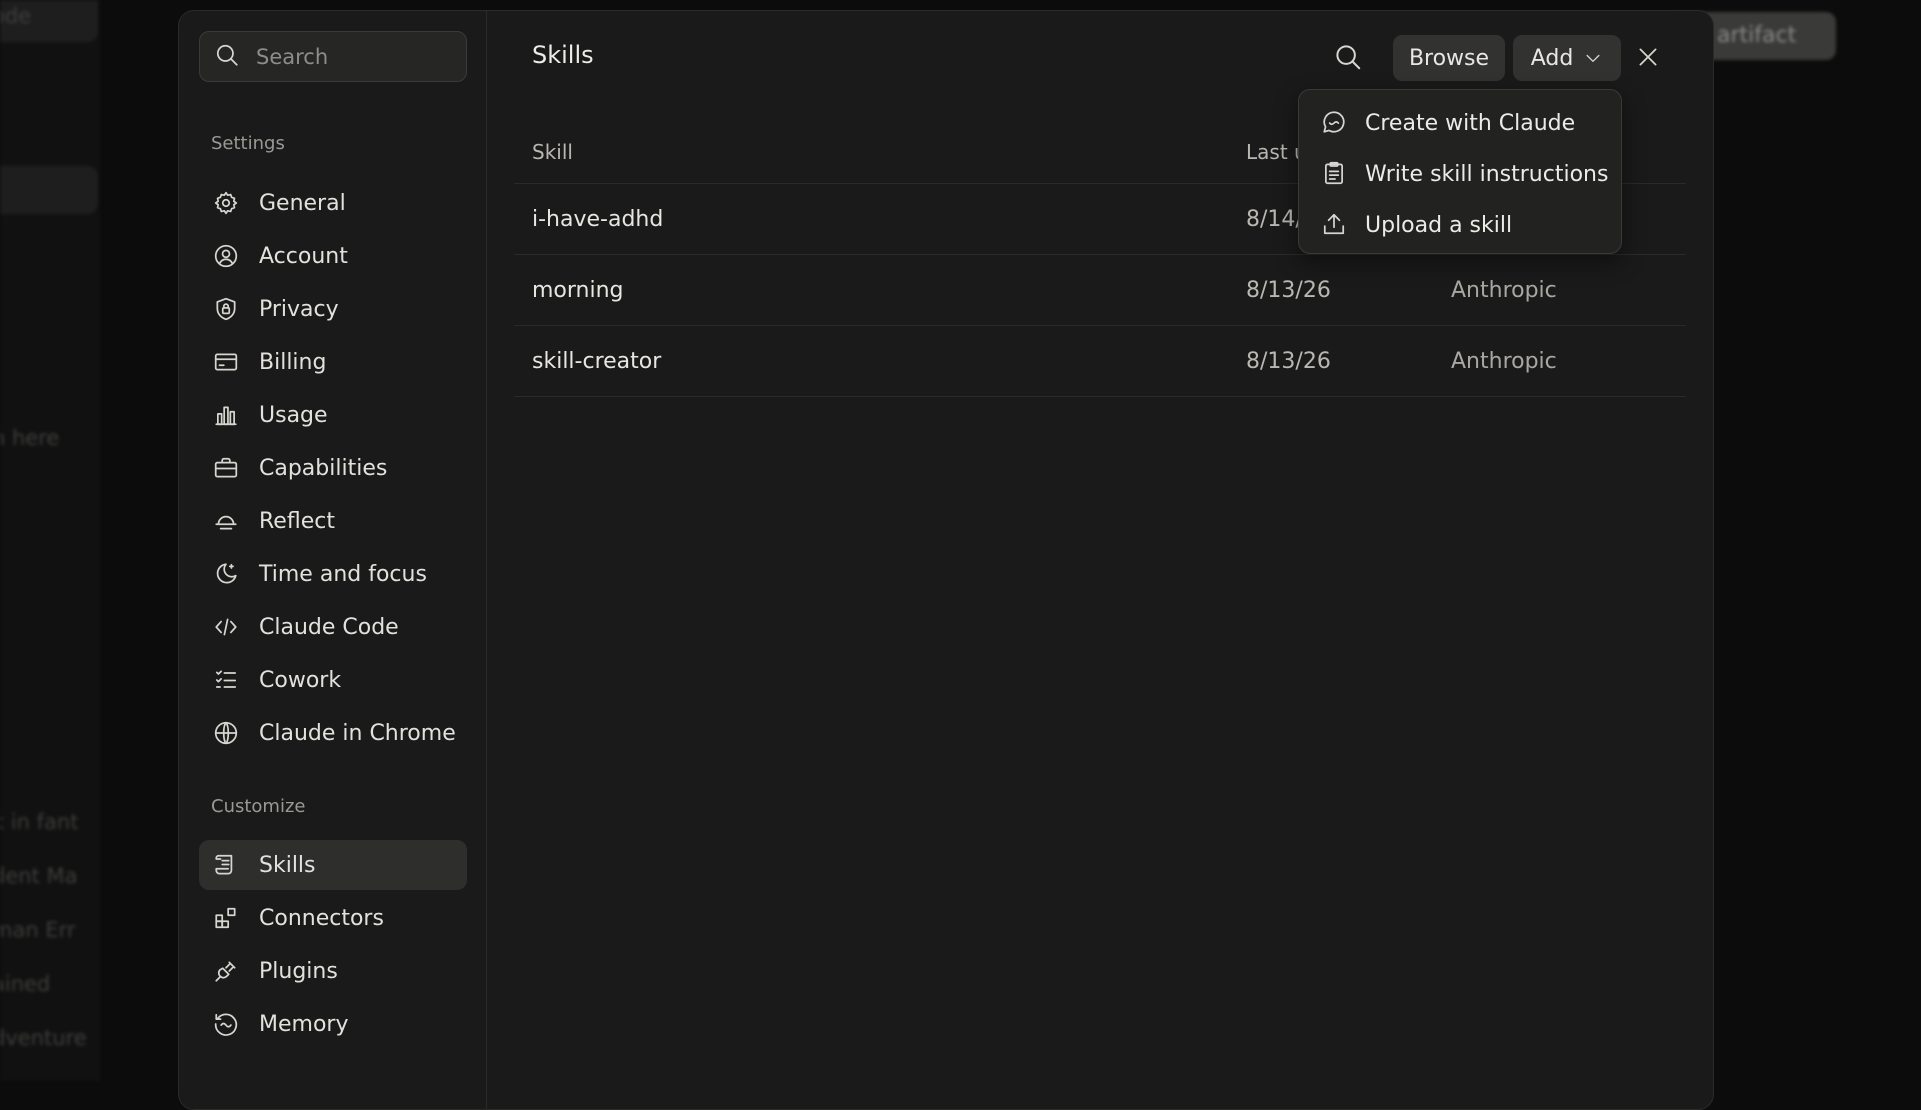 The image size is (1921, 1110). Describe the element at coordinates (1593, 58) in the screenshot. I see `chevron-down-icon` at that location.